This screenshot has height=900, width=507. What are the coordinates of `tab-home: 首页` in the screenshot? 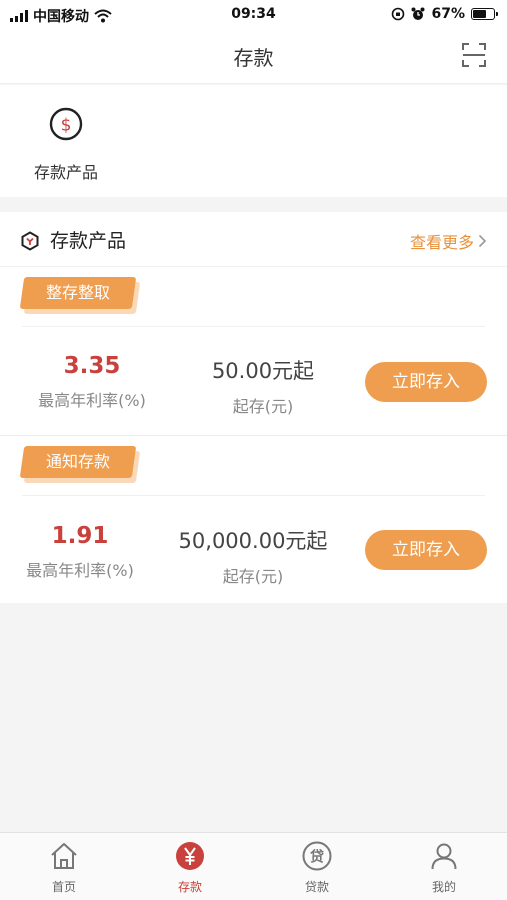 It's located at (64, 868).